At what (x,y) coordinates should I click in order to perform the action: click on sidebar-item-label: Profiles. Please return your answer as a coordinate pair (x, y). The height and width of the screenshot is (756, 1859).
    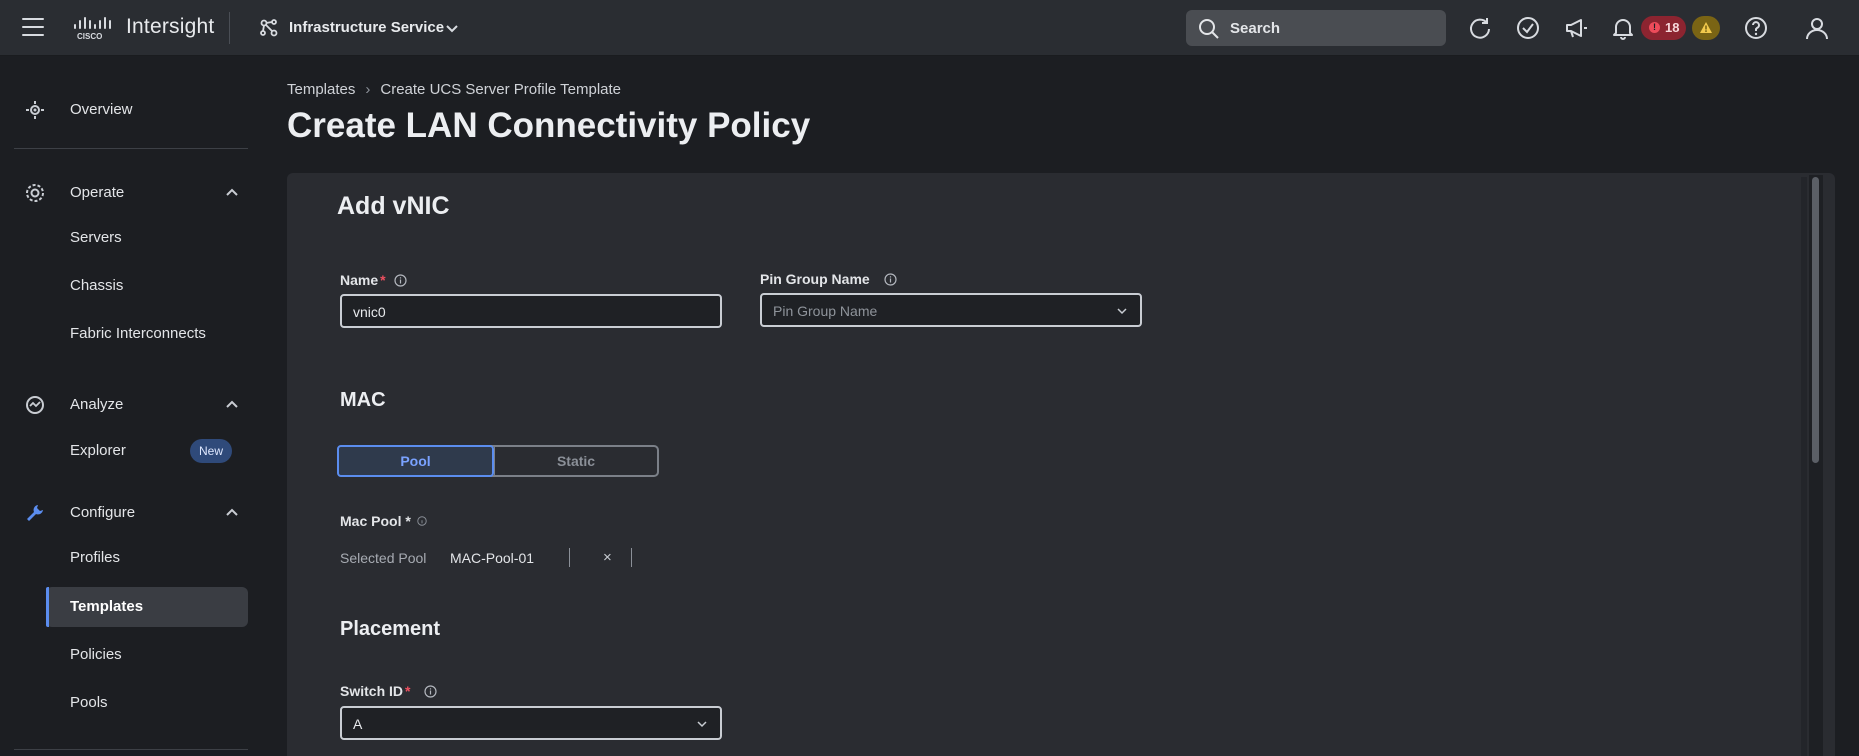
    Looking at the image, I should click on (95, 557).